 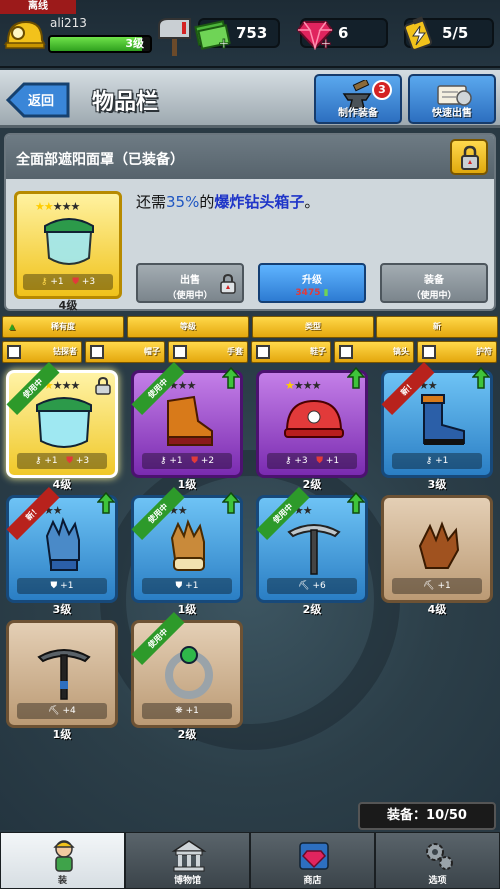 I want to click on sort-type-label: 类型, so click(x=313, y=326).